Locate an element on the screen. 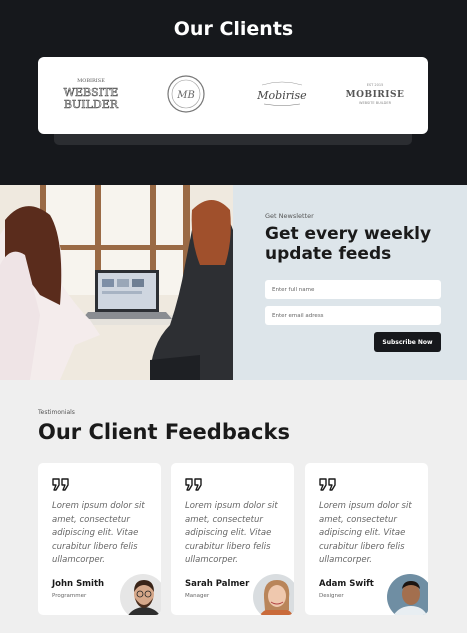 Image resolution: width=467 pixels, height=633 pixels. svg-text: BUILDER is located at coordinates (91, 104).